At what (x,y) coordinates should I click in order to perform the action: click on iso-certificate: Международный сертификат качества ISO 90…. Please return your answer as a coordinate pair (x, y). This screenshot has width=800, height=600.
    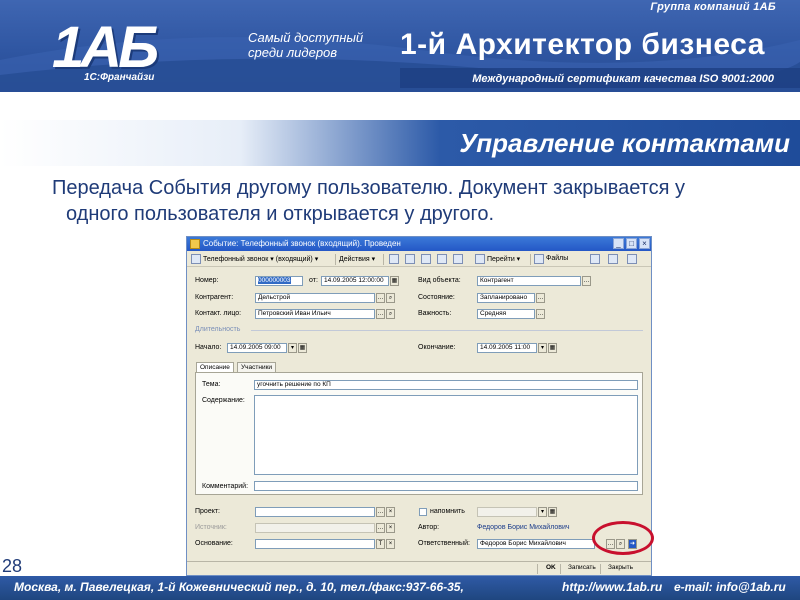
    Looking at the image, I should click on (623, 79).